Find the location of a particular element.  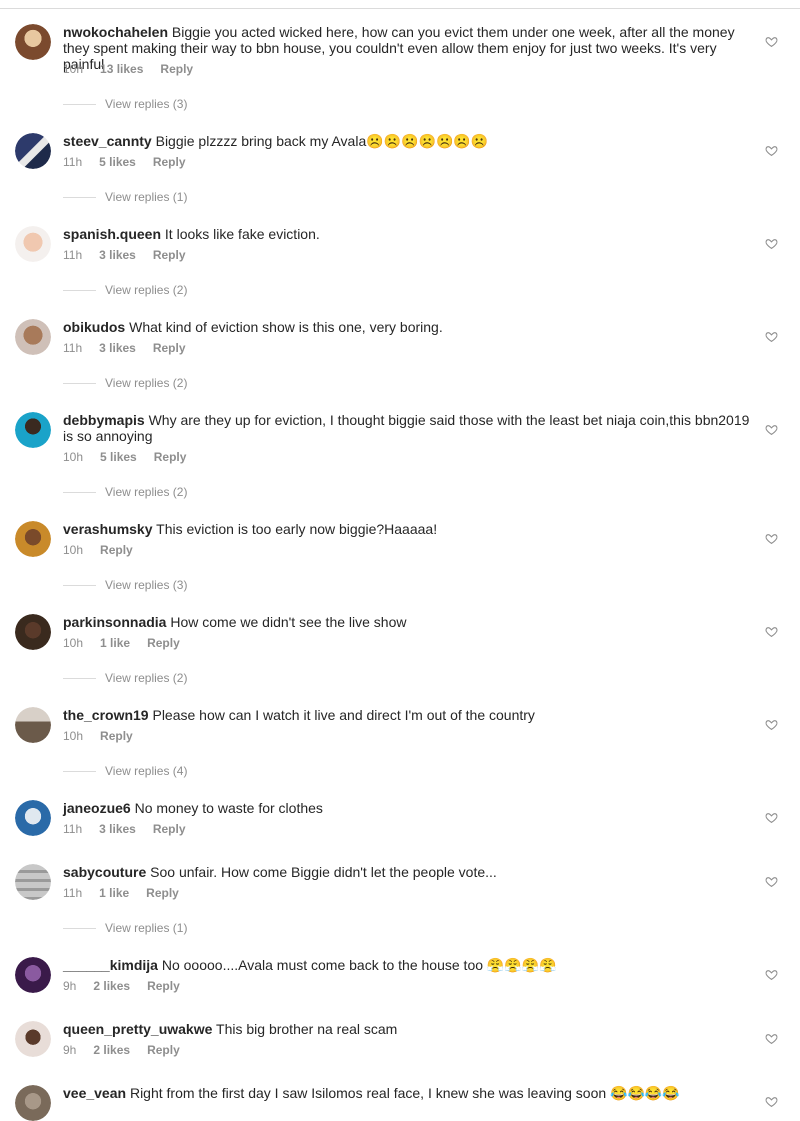

comment-meta: 10h 5 likes Reply is located at coordinates (133, 457).